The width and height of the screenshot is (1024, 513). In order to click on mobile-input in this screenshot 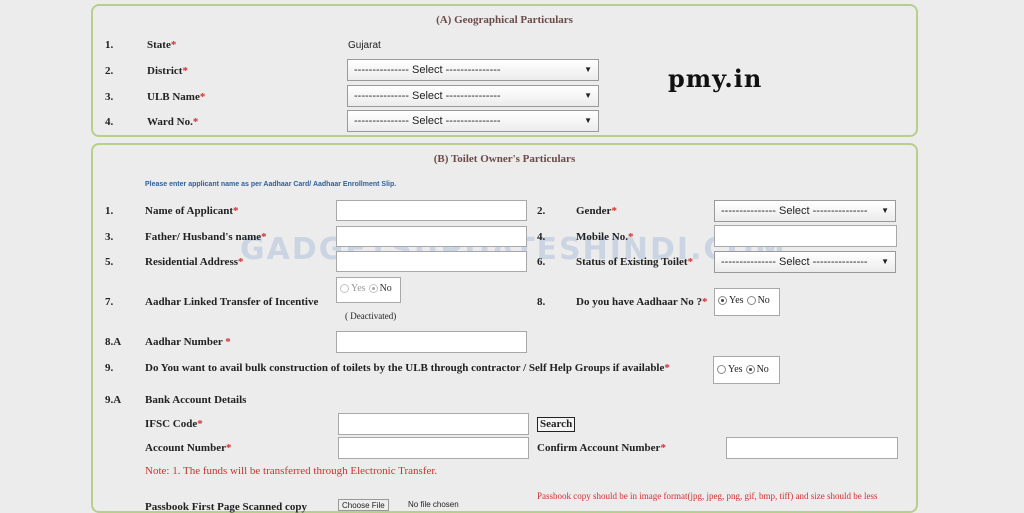, I will do `click(805, 236)`.